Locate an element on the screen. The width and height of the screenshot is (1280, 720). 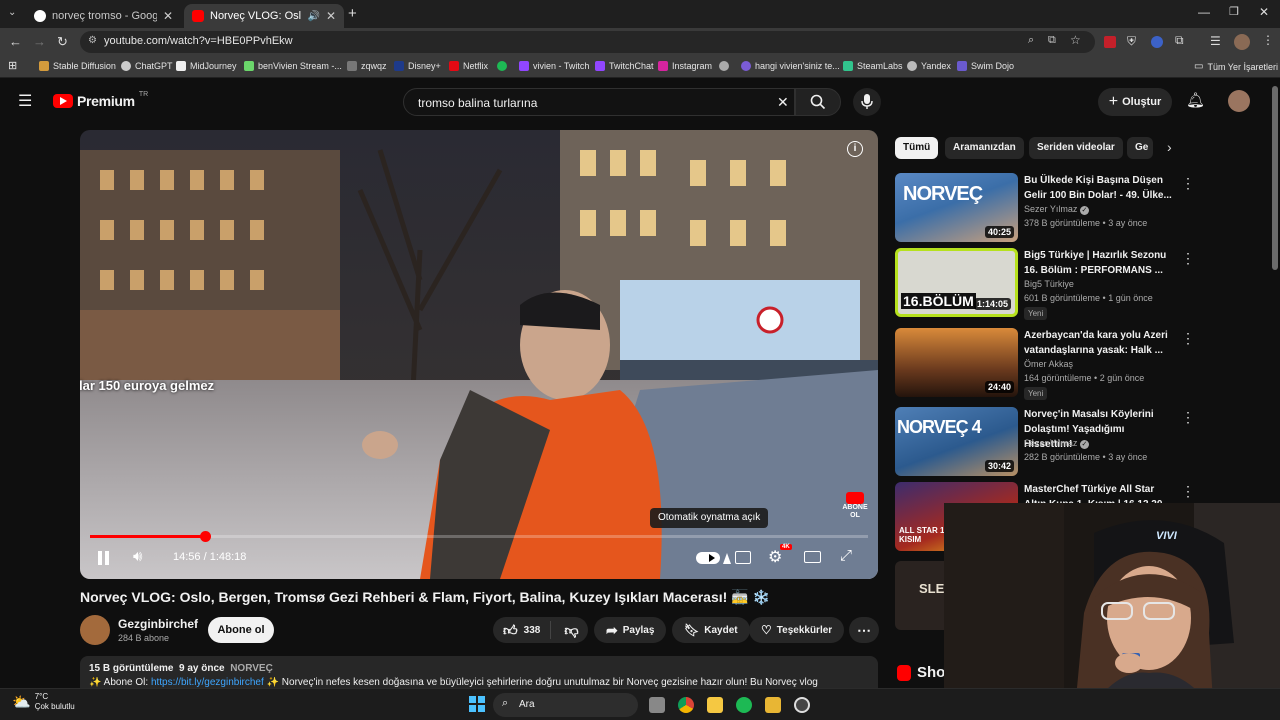
extension-blue-icon is located at coordinates (1157, 42).